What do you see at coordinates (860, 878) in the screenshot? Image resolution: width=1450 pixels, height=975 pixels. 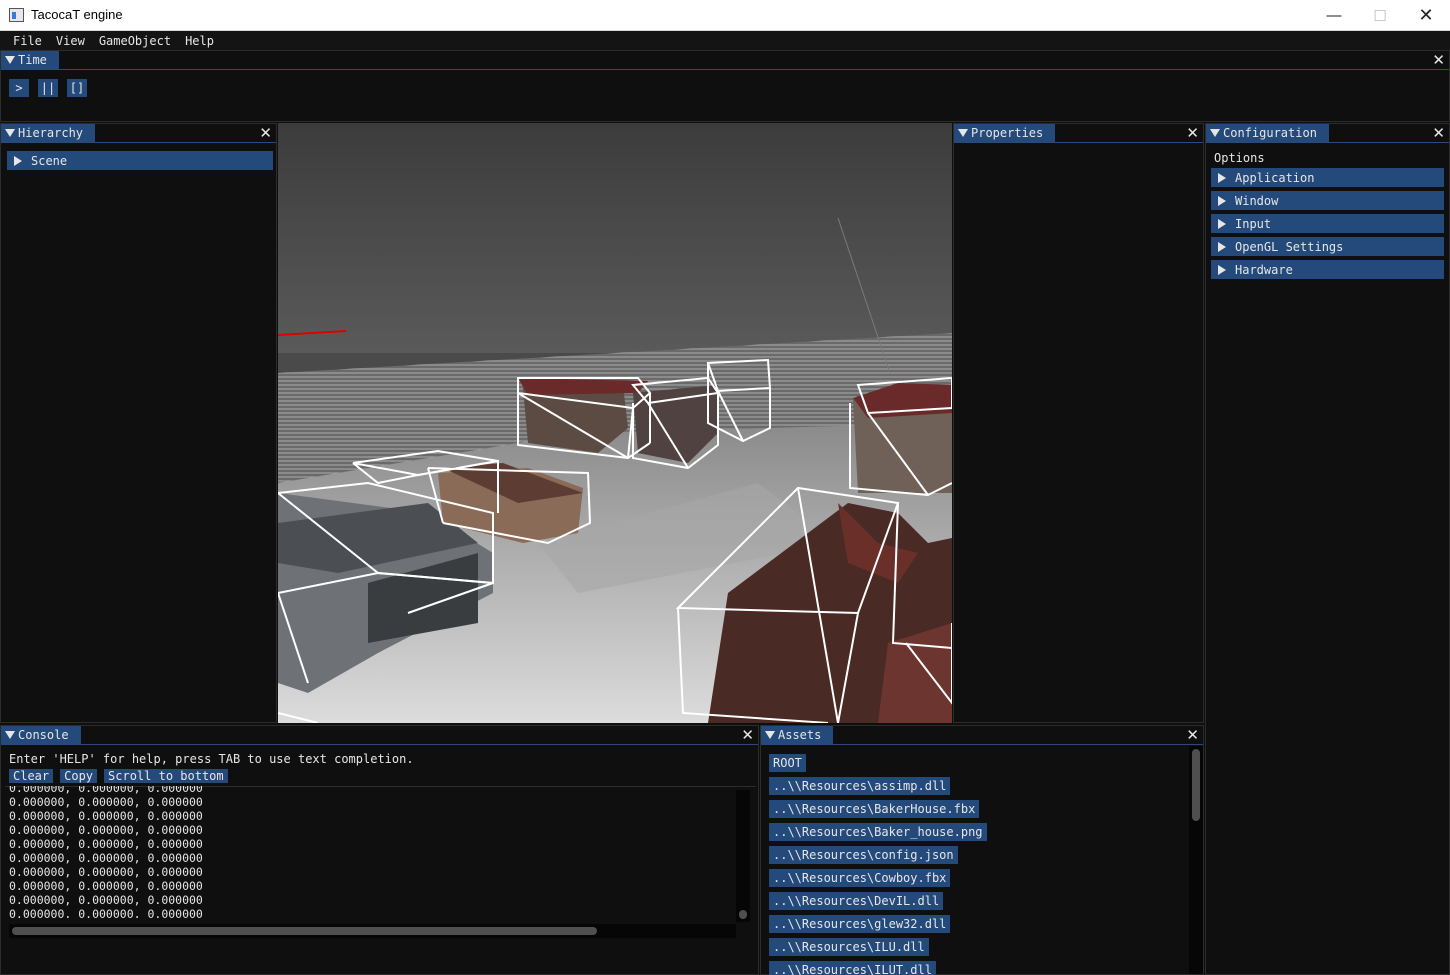 I see `asset-item: ..\\Resources\Cowboy.fbx` at bounding box center [860, 878].